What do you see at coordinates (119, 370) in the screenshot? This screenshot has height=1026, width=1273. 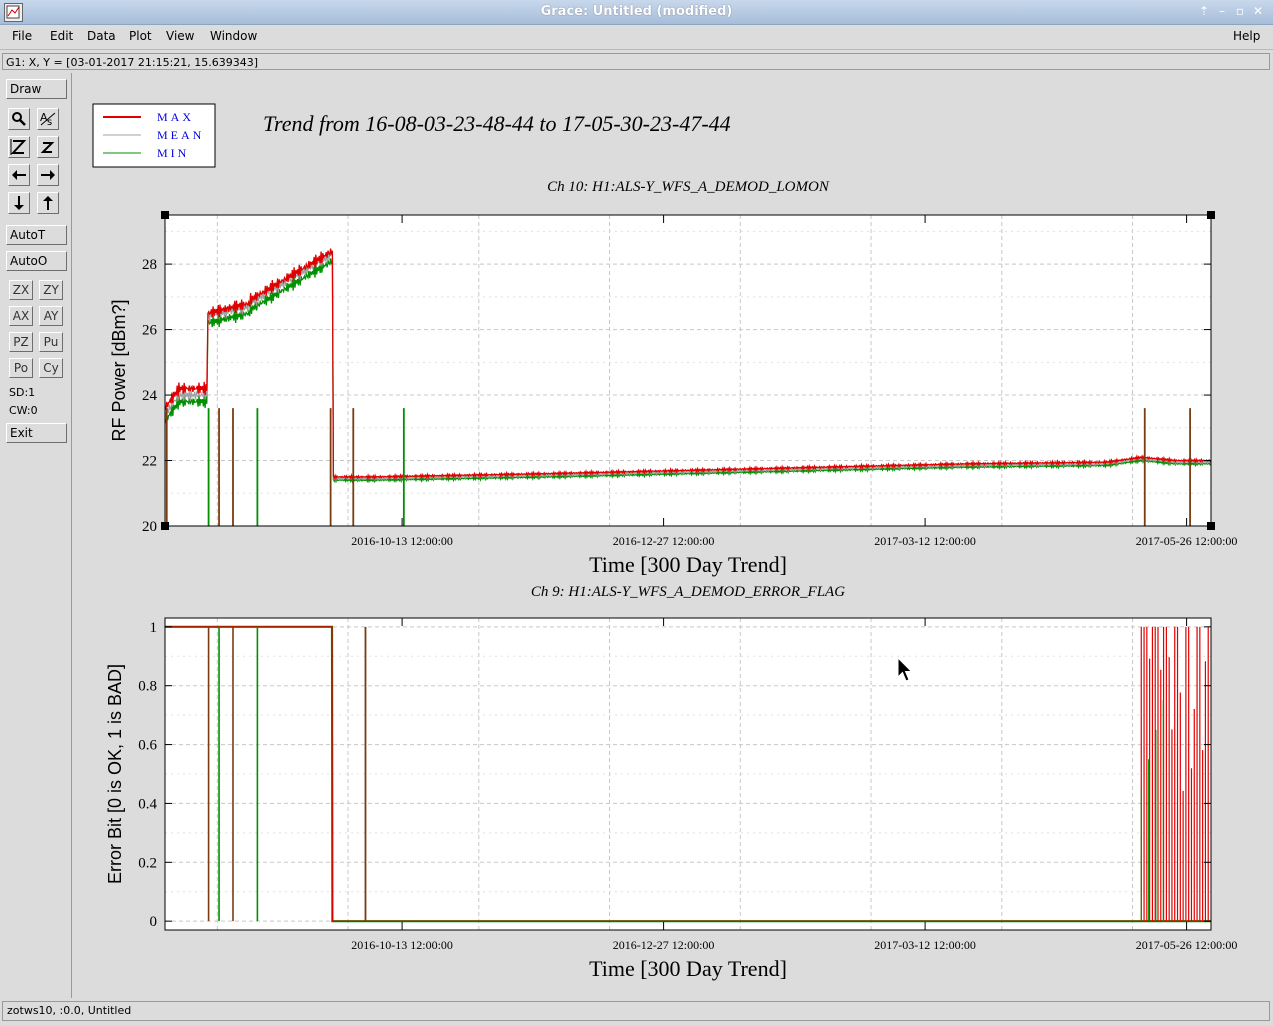 I see `y-axis-label: RF Power [dBm?]` at bounding box center [119, 370].